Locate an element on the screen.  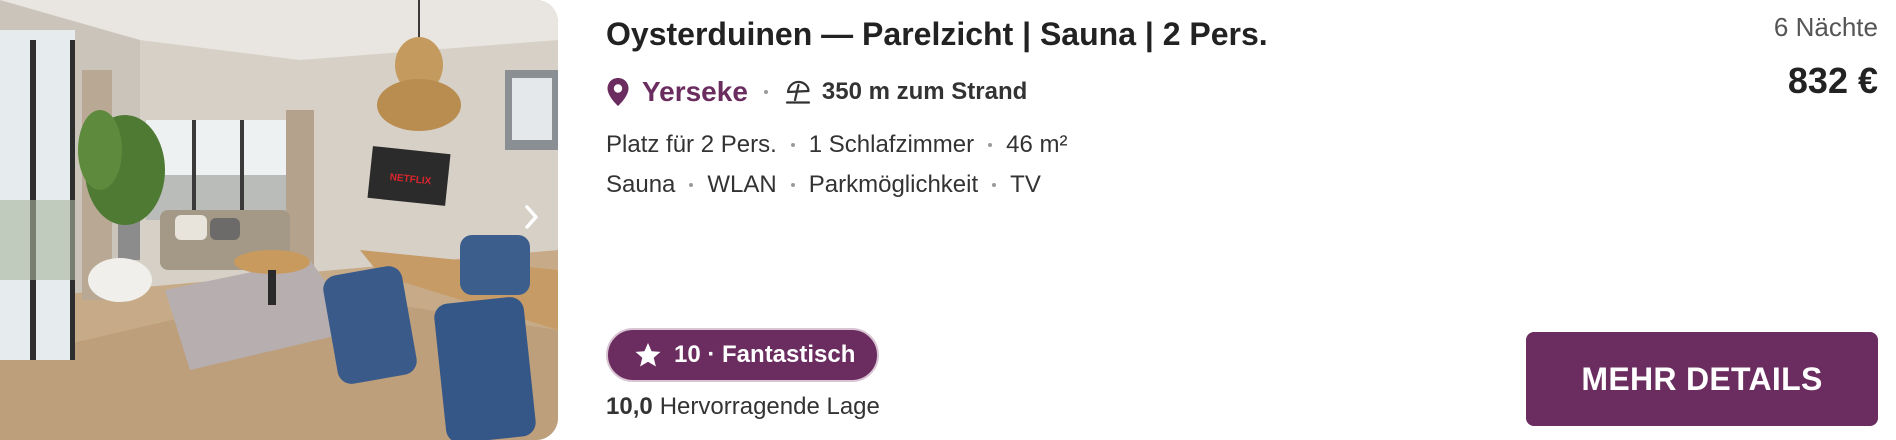
property-facts: Platz für 2 Pers. 1 Schlafzimmer 46 m² is located at coordinates (836, 145).